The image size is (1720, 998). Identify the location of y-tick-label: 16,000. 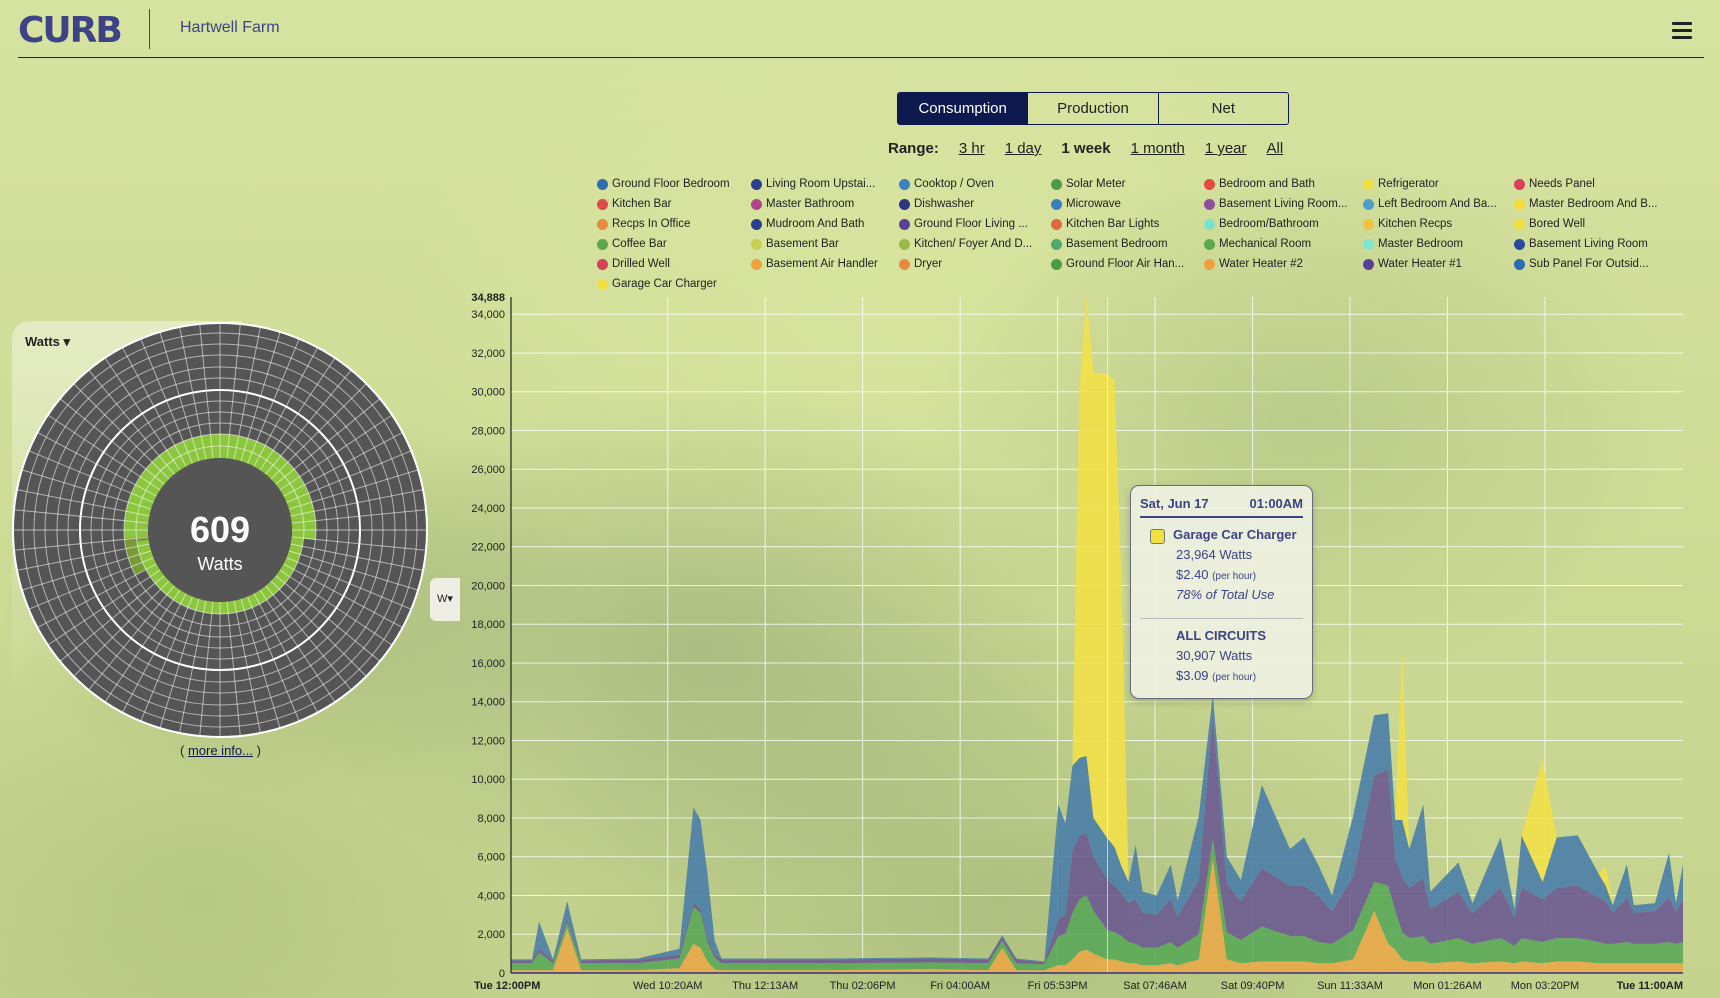
(488, 664).